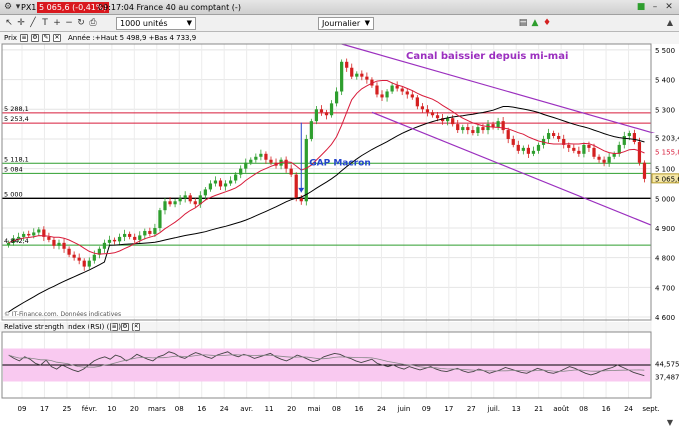 The image size is (679, 431). What do you see at coordinates (16, 119) in the screenshot?
I see `level-label: 5 253,4` at bounding box center [16, 119].